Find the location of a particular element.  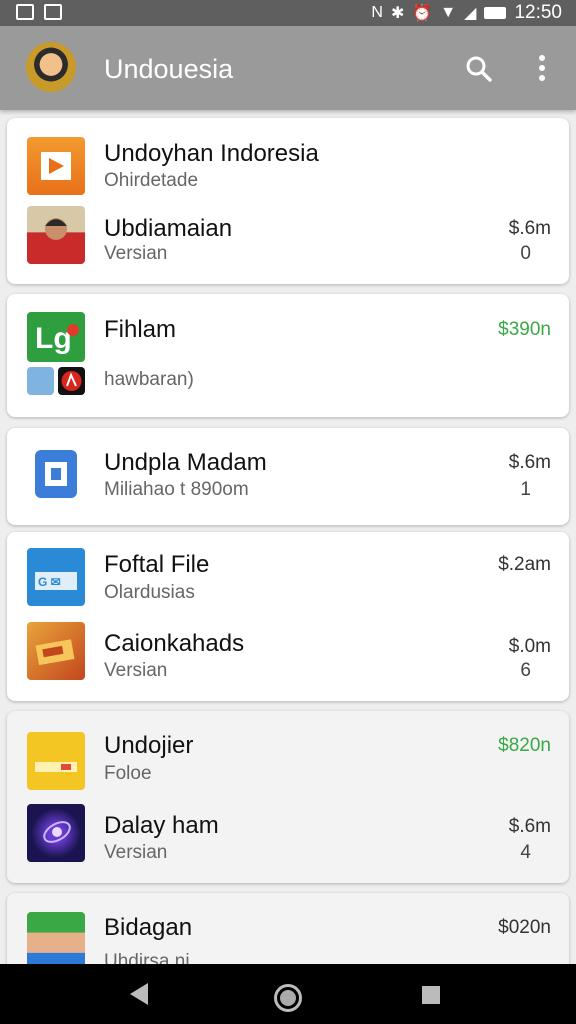

more-vert-icon is located at coordinates (542, 68).